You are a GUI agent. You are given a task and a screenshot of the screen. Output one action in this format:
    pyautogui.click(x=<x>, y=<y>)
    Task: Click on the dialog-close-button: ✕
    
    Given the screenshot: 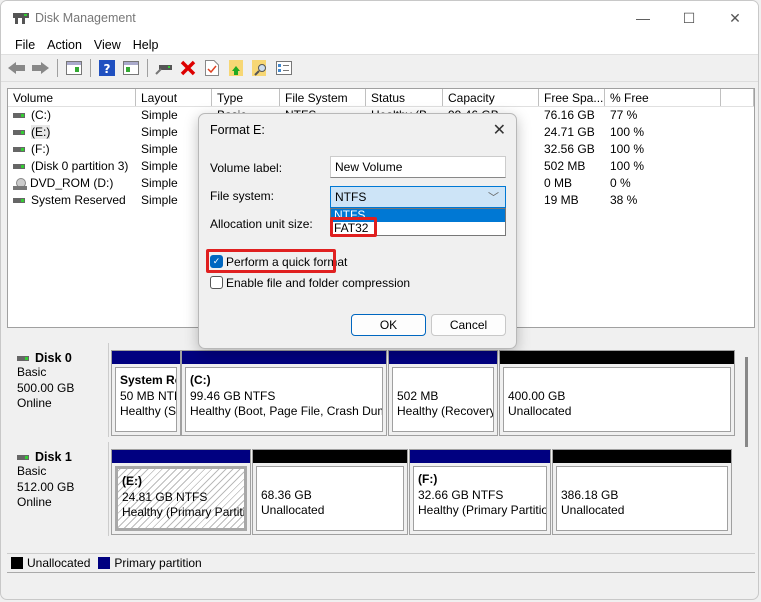 What is the action you would take?
    pyautogui.click(x=499, y=130)
    